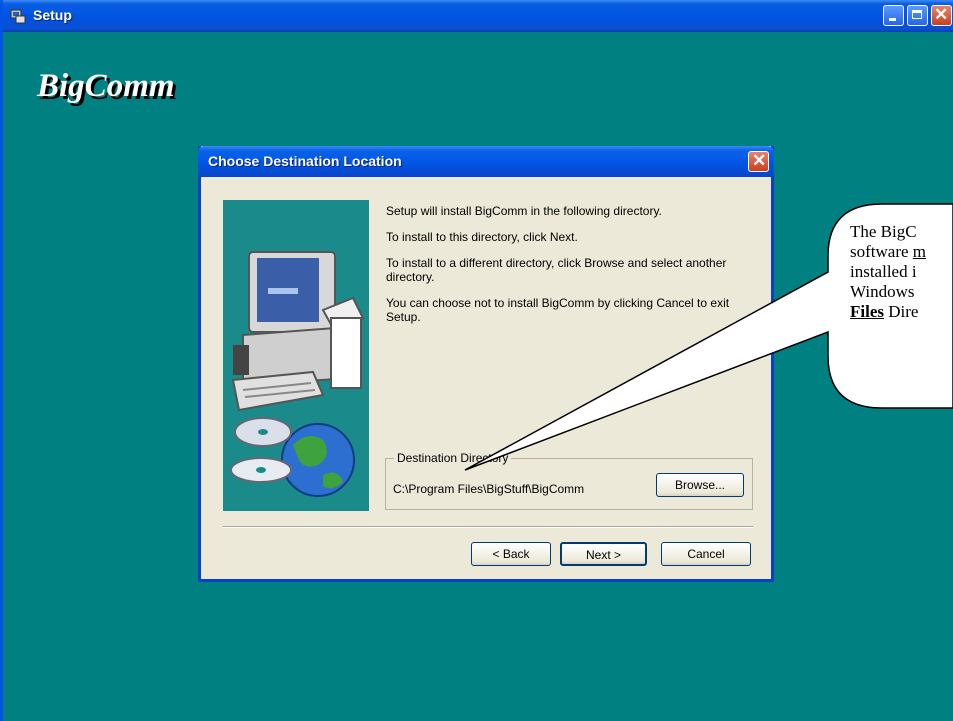 The image size is (953, 721). What do you see at coordinates (883, 271) in the screenshot?
I see `callout-line-3: installed i` at bounding box center [883, 271].